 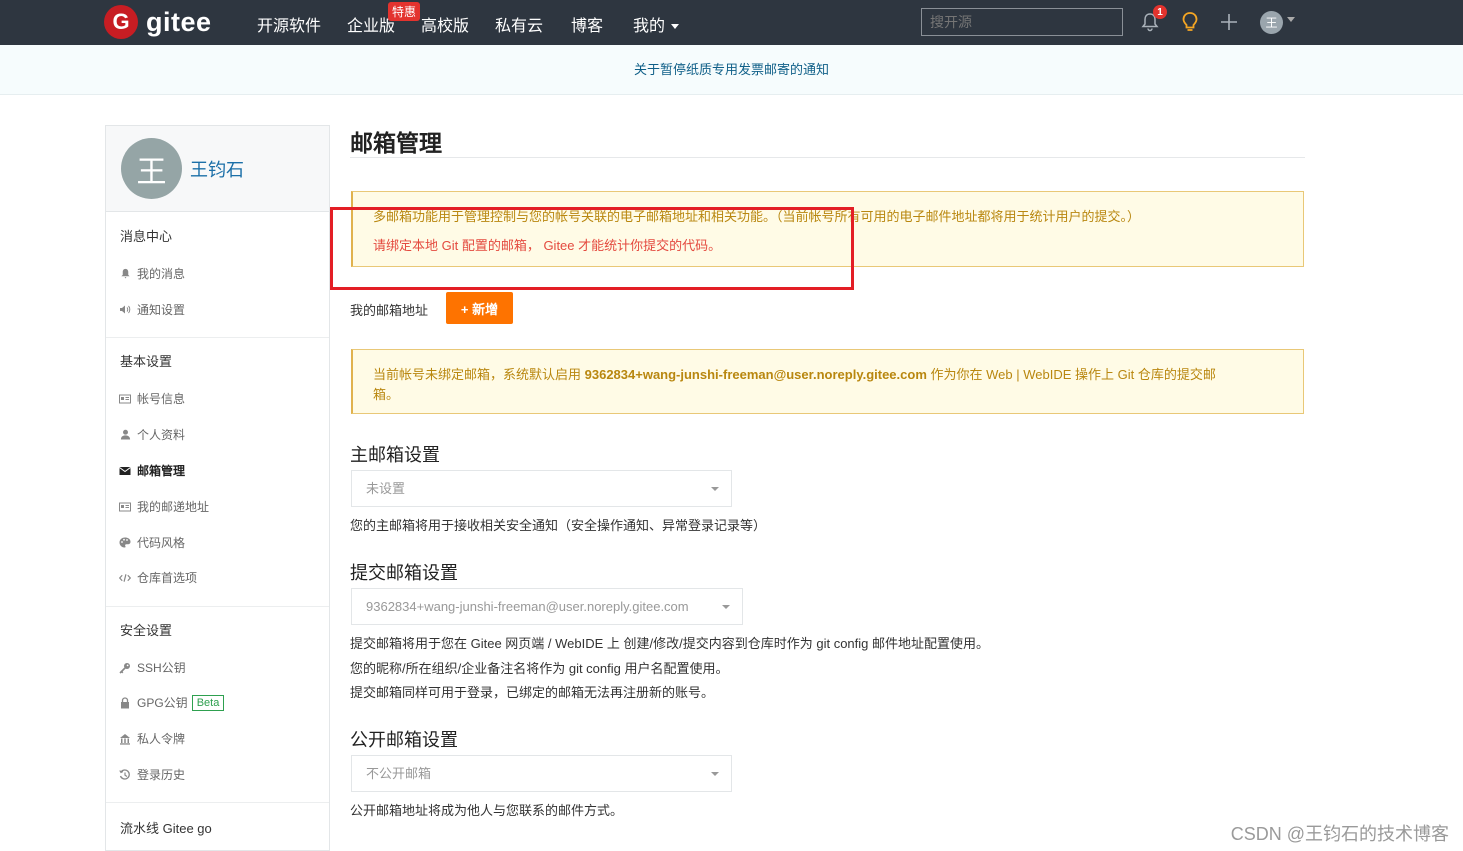 What do you see at coordinates (592, 248) in the screenshot?
I see `highlight-annotation-box` at bounding box center [592, 248].